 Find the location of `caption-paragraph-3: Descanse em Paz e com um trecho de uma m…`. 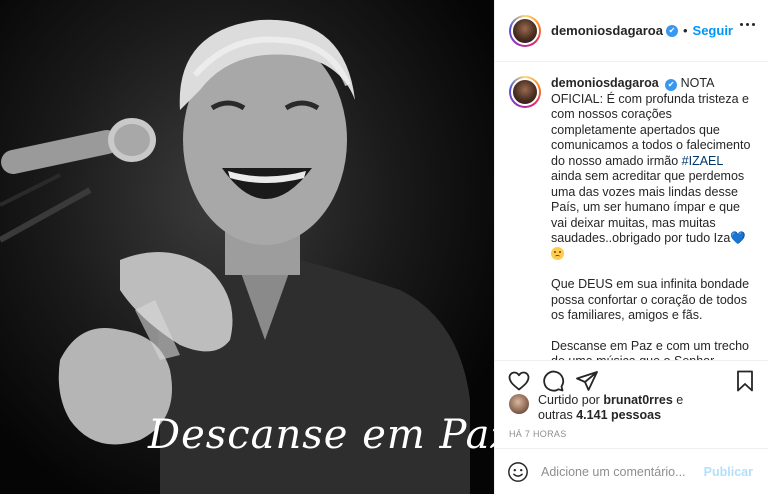

caption-paragraph-3: Descanse em Paz e com um trecho de uma m… is located at coordinates (650, 349).